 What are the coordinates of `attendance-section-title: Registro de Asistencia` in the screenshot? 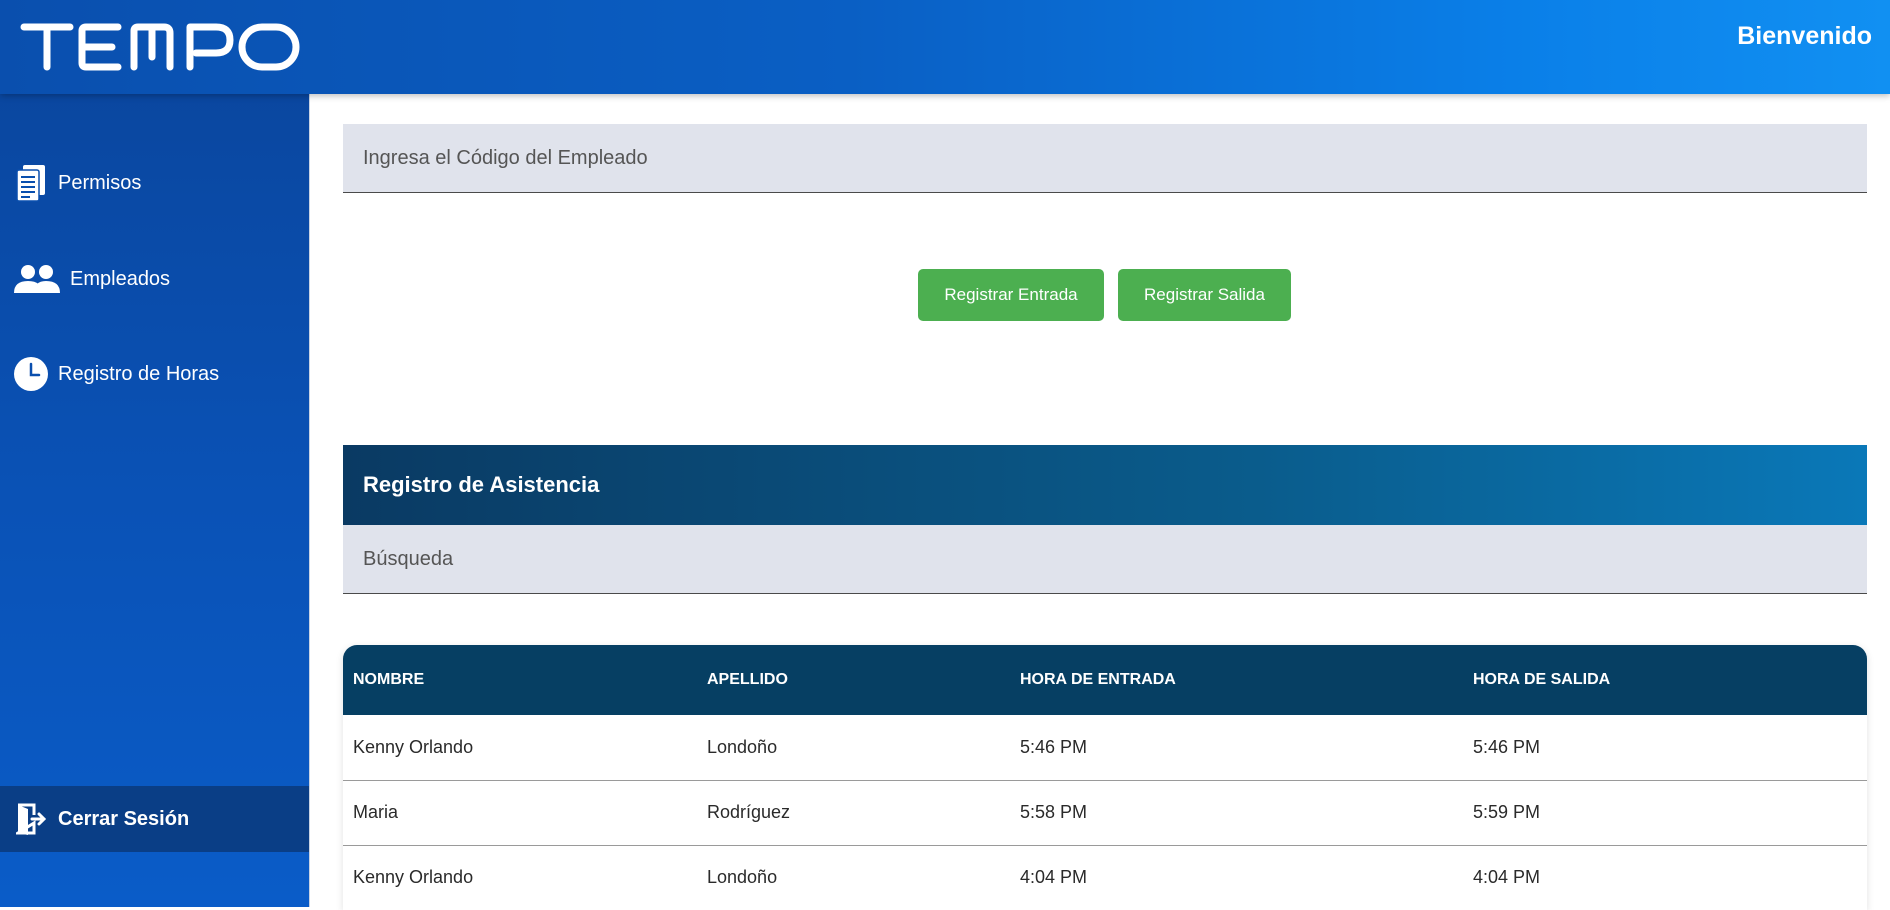 It's located at (1105, 485).